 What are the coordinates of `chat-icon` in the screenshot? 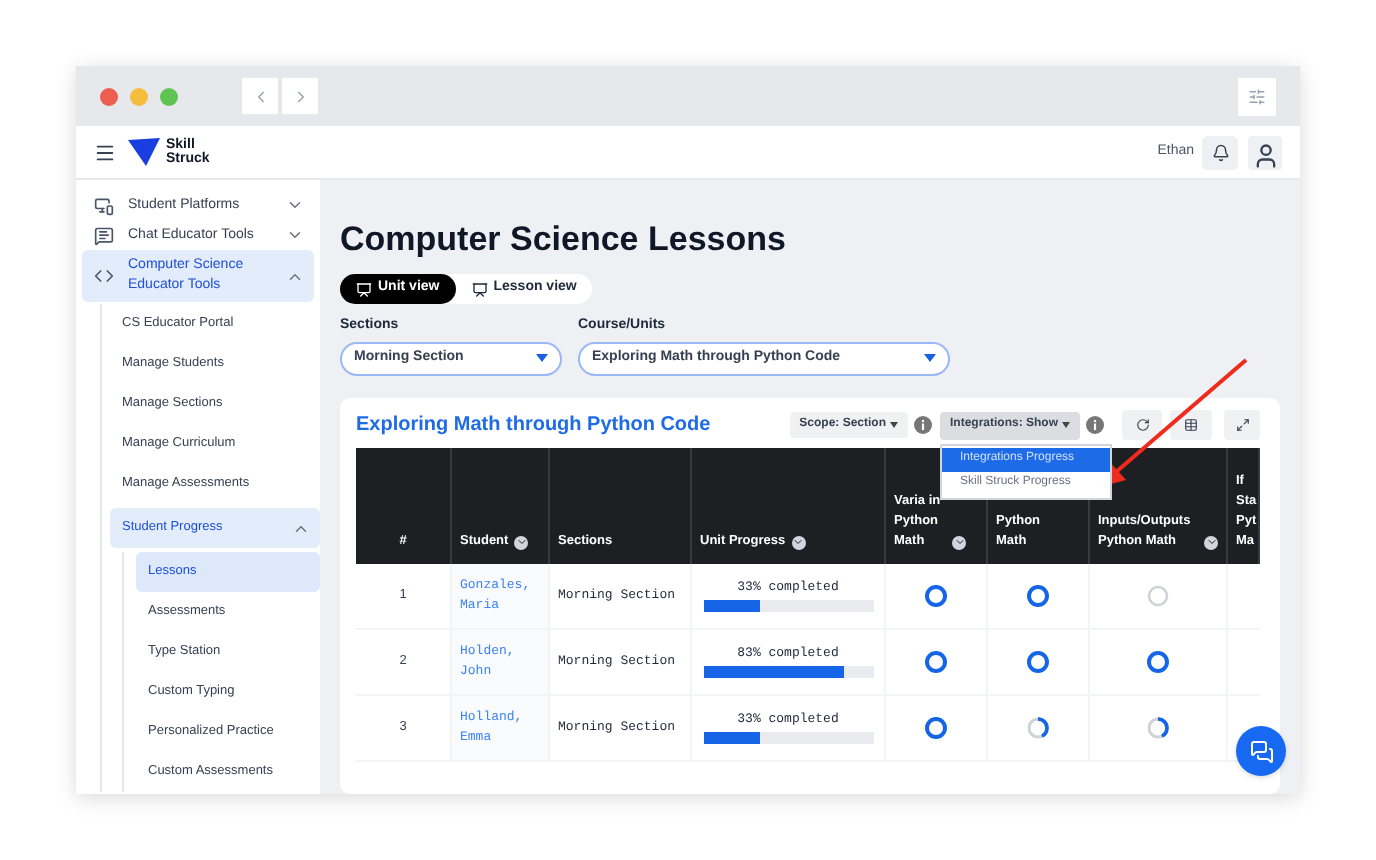 It's located at (1261, 751).